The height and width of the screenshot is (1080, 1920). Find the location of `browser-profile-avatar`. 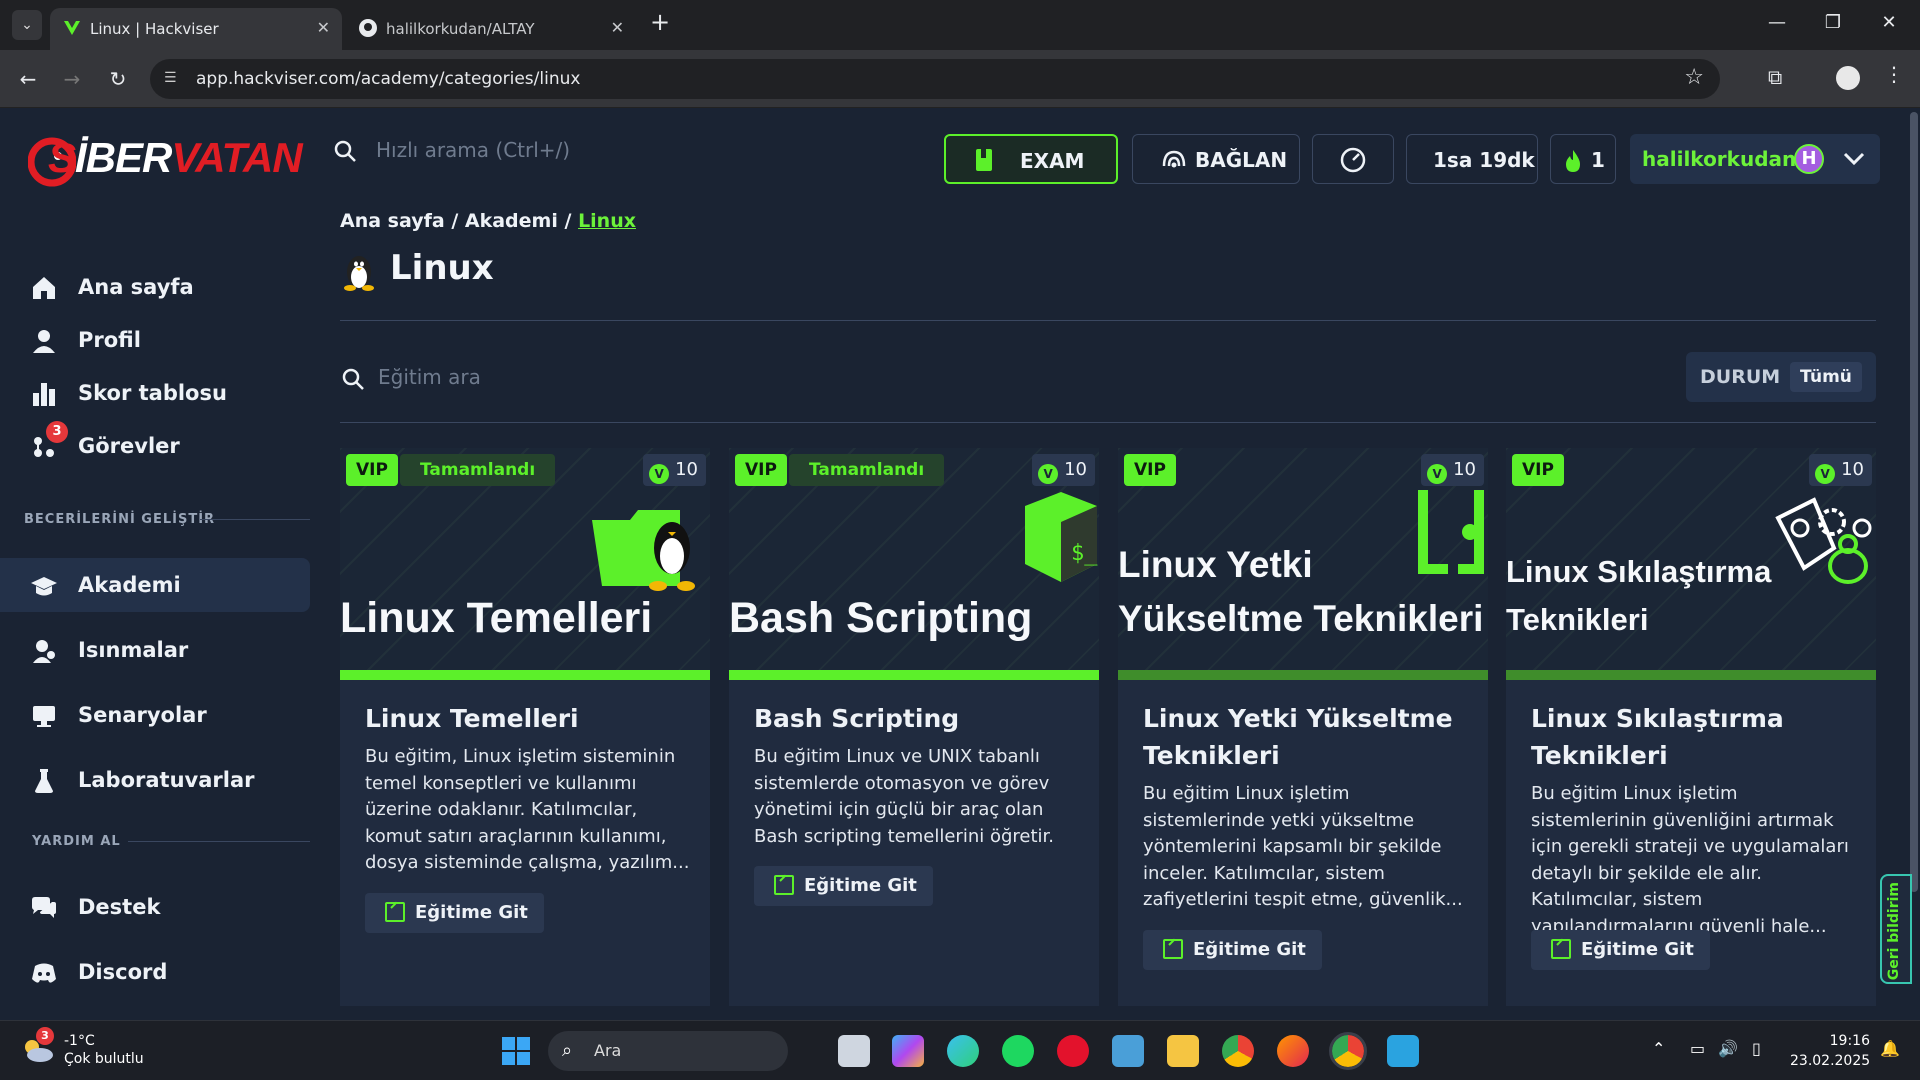

browser-profile-avatar is located at coordinates (1848, 78).